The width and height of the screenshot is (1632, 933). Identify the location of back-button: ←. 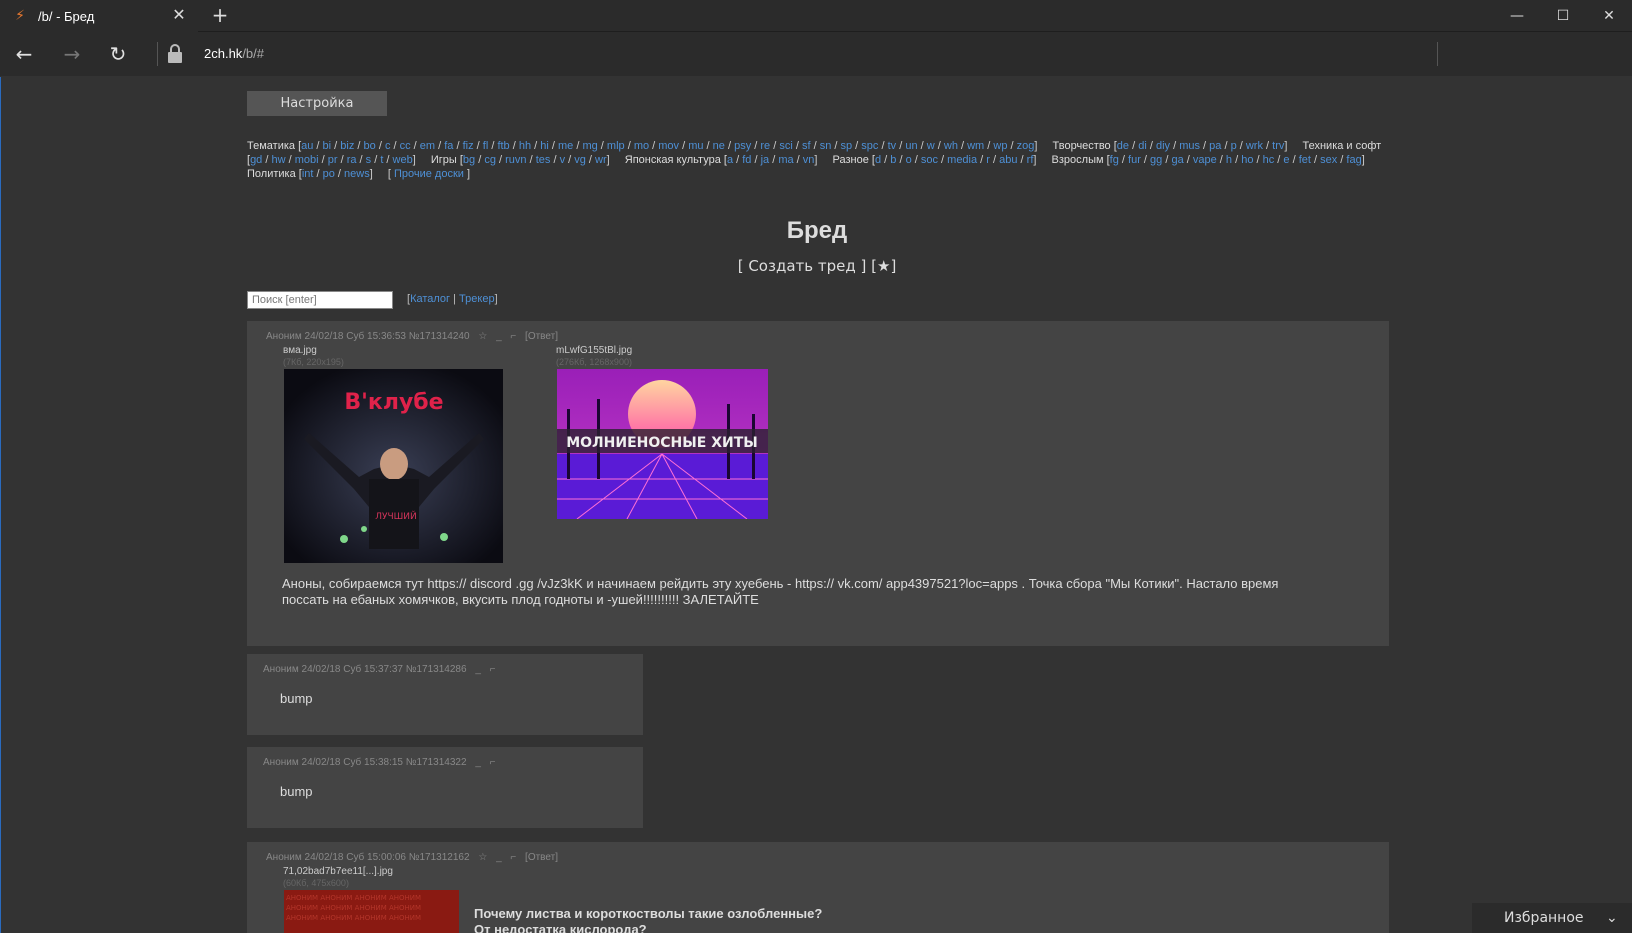
(24, 54).